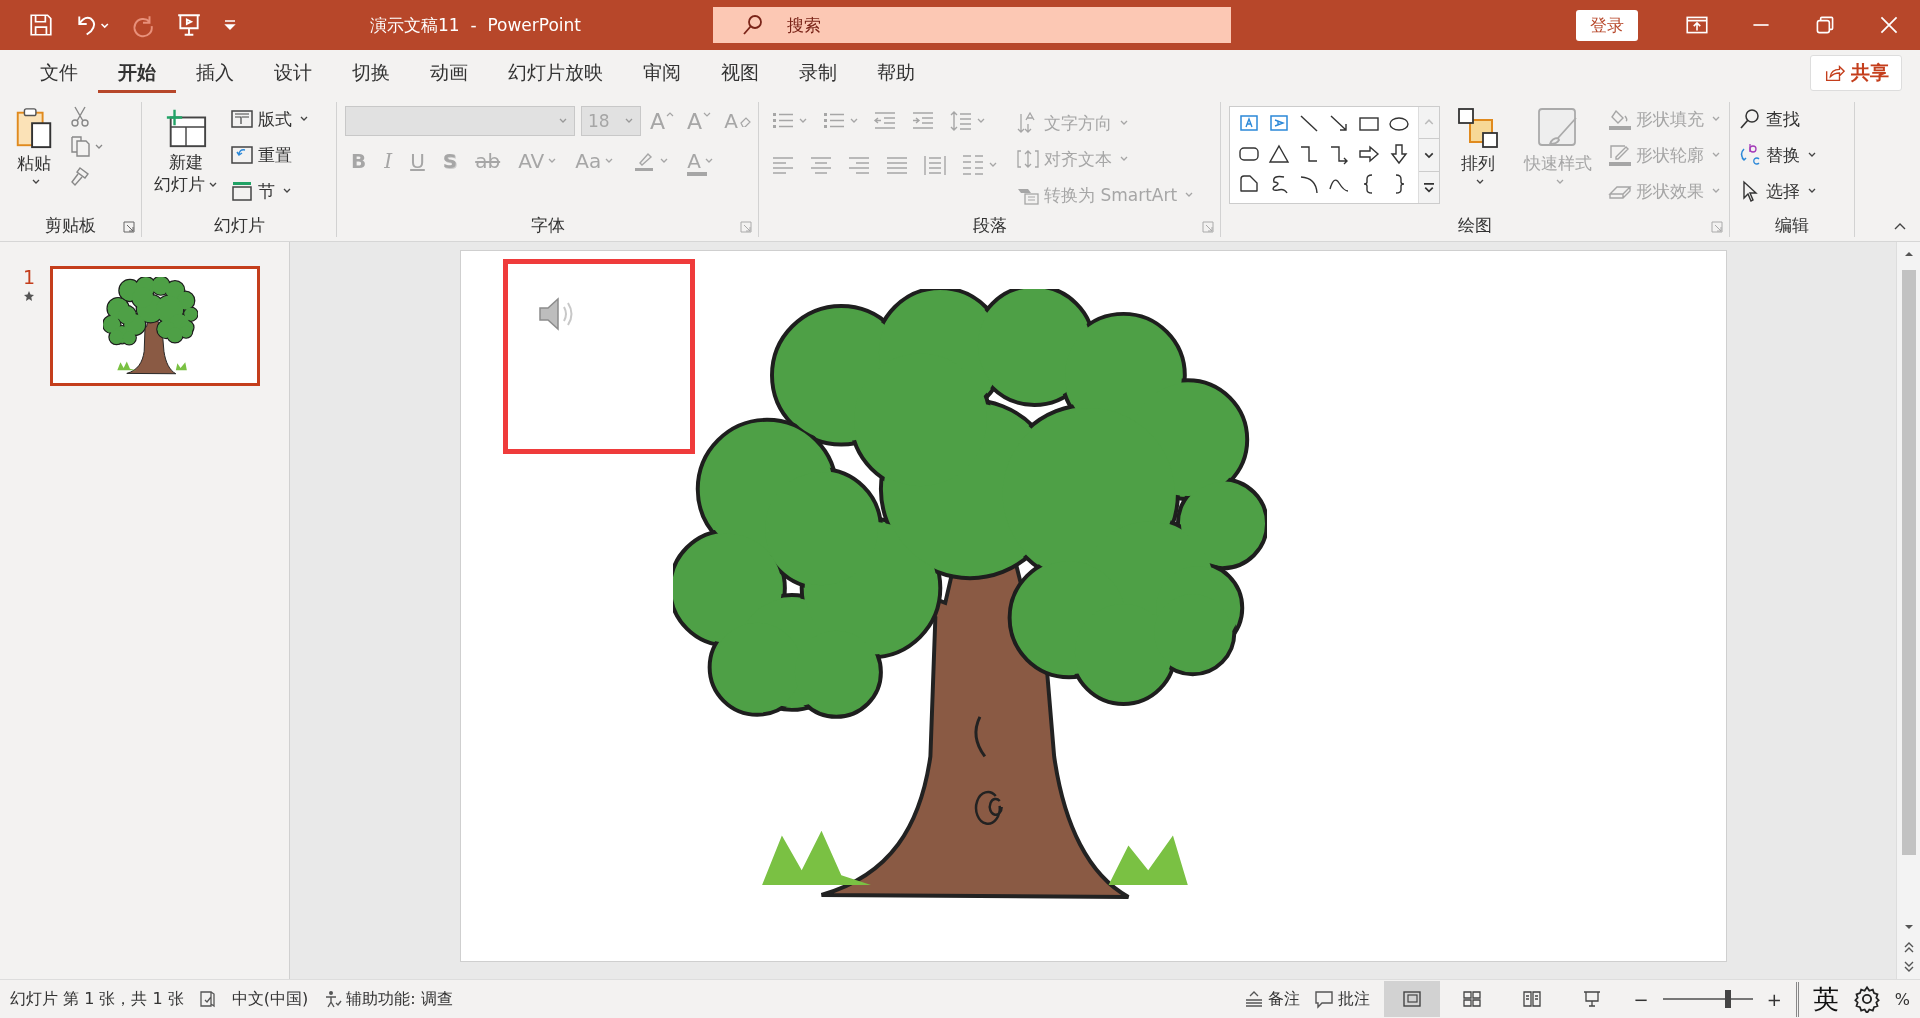 This screenshot has width=1920, height=1018. Describe the element at coordinates (1249, 184) in the screenshot. I see `freeform-icon` at that location.